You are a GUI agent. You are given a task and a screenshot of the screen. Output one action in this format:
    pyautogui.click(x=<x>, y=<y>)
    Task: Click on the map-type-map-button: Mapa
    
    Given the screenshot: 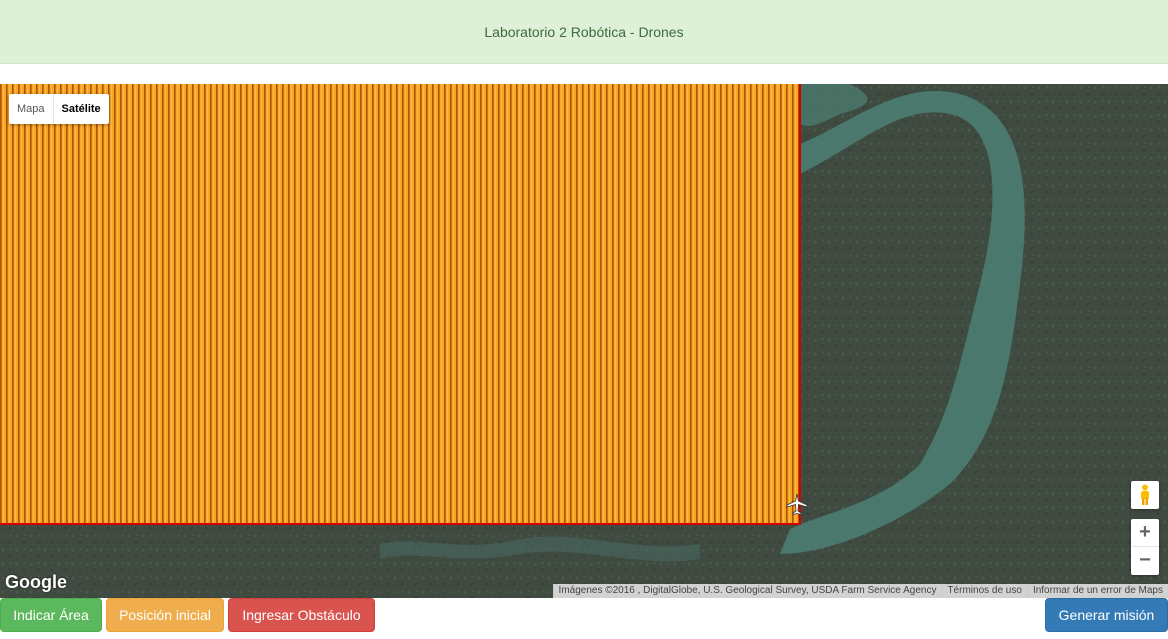 What is the action you would take?
    pyautogui.click(x=31, y=109)
    